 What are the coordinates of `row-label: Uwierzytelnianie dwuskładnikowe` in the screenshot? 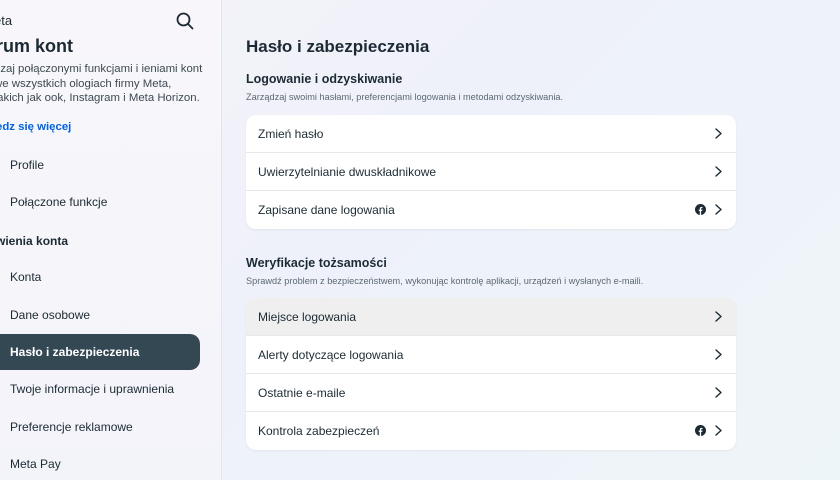 It's located at (347, 172).